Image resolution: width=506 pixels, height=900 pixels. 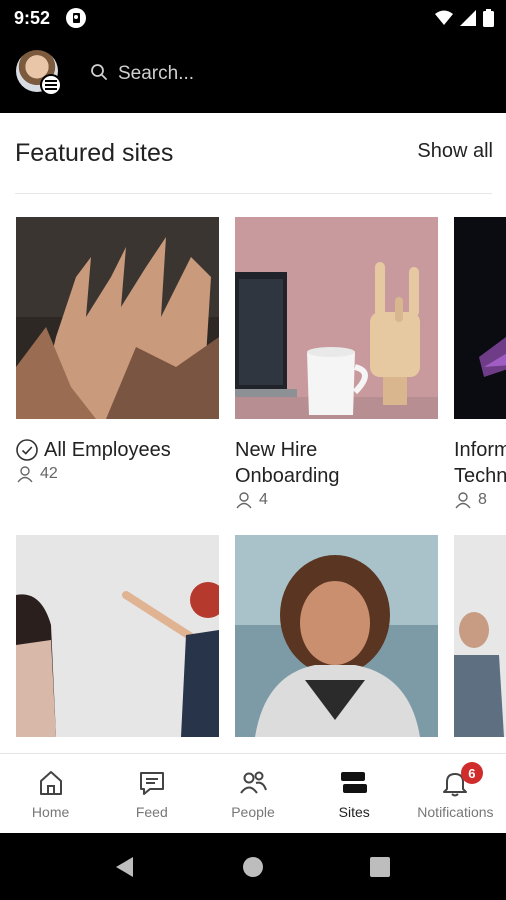 I want to click on divider, so click(x=253, y=193).